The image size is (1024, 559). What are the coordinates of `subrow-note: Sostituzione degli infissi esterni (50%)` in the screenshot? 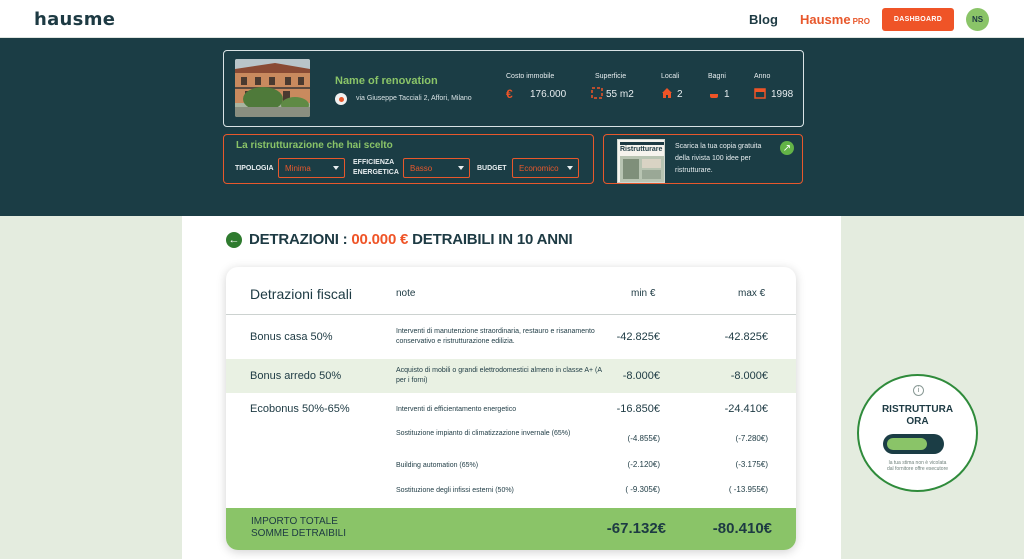 It's located at (455, 490).